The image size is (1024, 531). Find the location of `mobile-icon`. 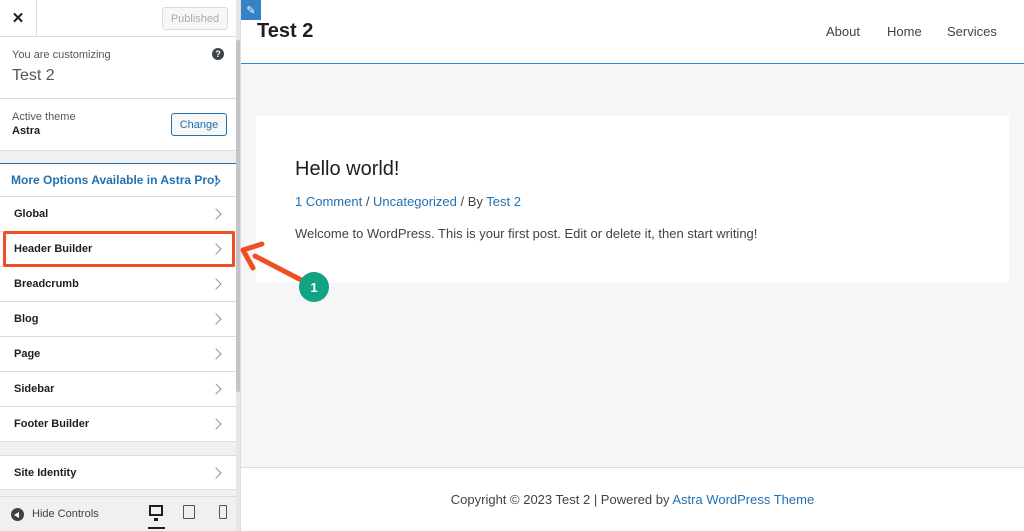

mobile-icon is located at coordinates (223, 512).